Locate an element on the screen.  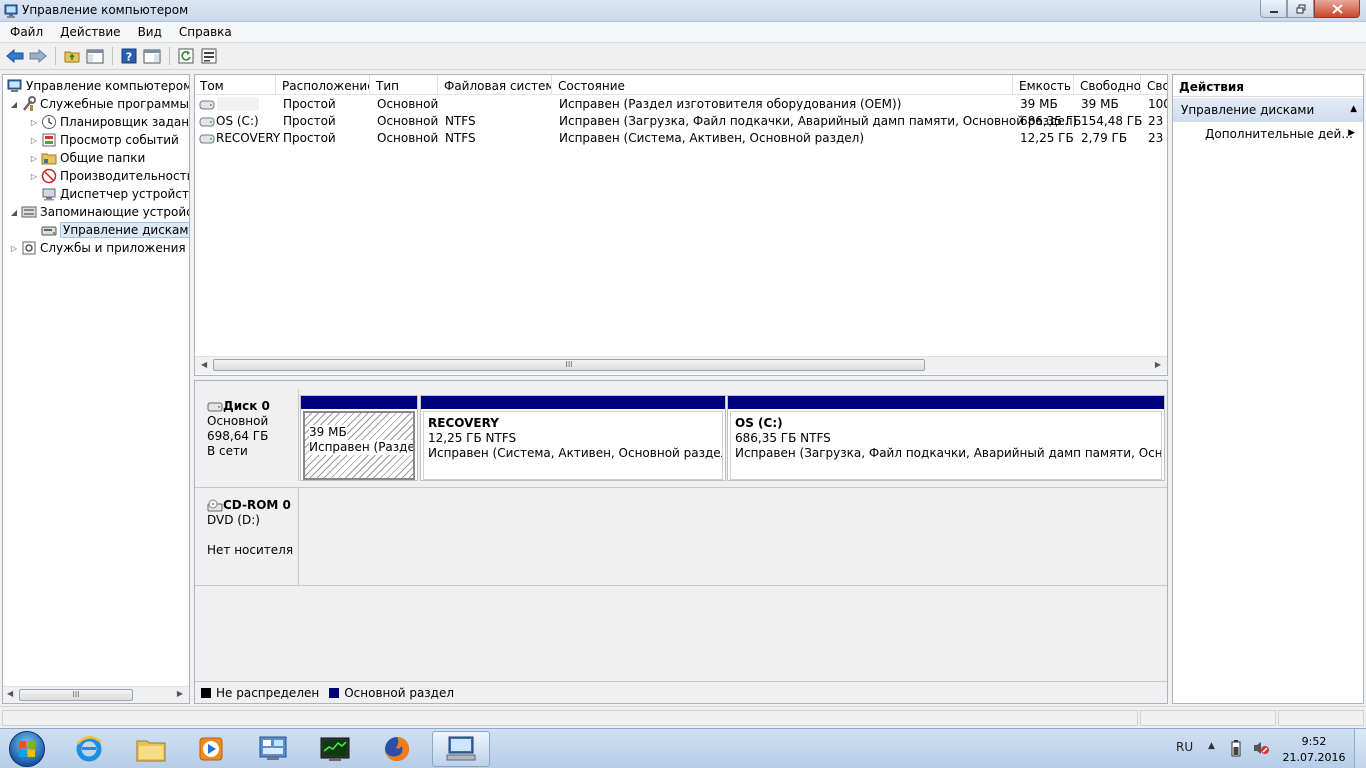
menu-view: Вид is located at coordinates (148, 32).